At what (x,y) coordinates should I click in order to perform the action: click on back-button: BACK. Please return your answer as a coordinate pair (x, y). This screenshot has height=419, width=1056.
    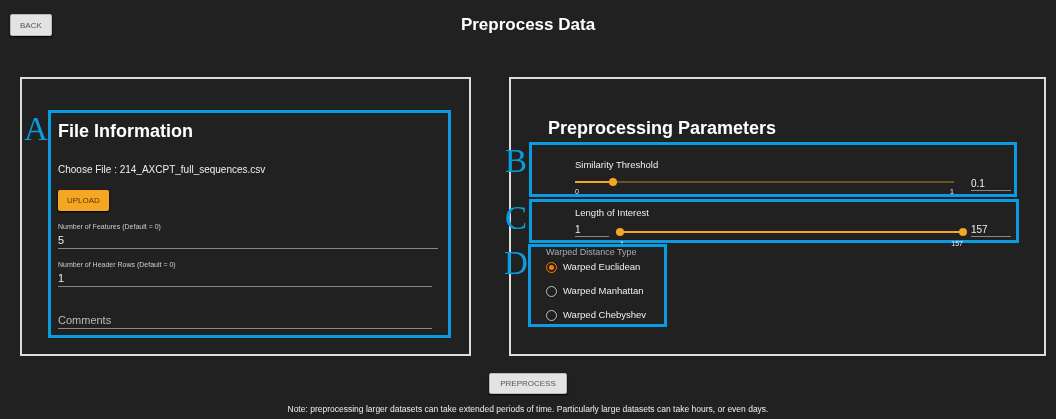
    Looking at the image, I should click on (31, 25).